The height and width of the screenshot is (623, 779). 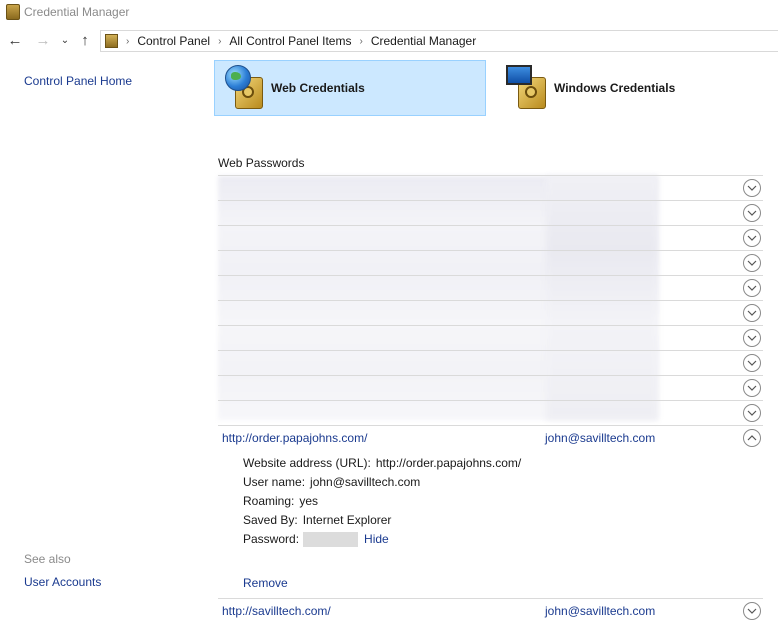 I want to click on back-arrow-icon: ←, so click(x=15, y=41).